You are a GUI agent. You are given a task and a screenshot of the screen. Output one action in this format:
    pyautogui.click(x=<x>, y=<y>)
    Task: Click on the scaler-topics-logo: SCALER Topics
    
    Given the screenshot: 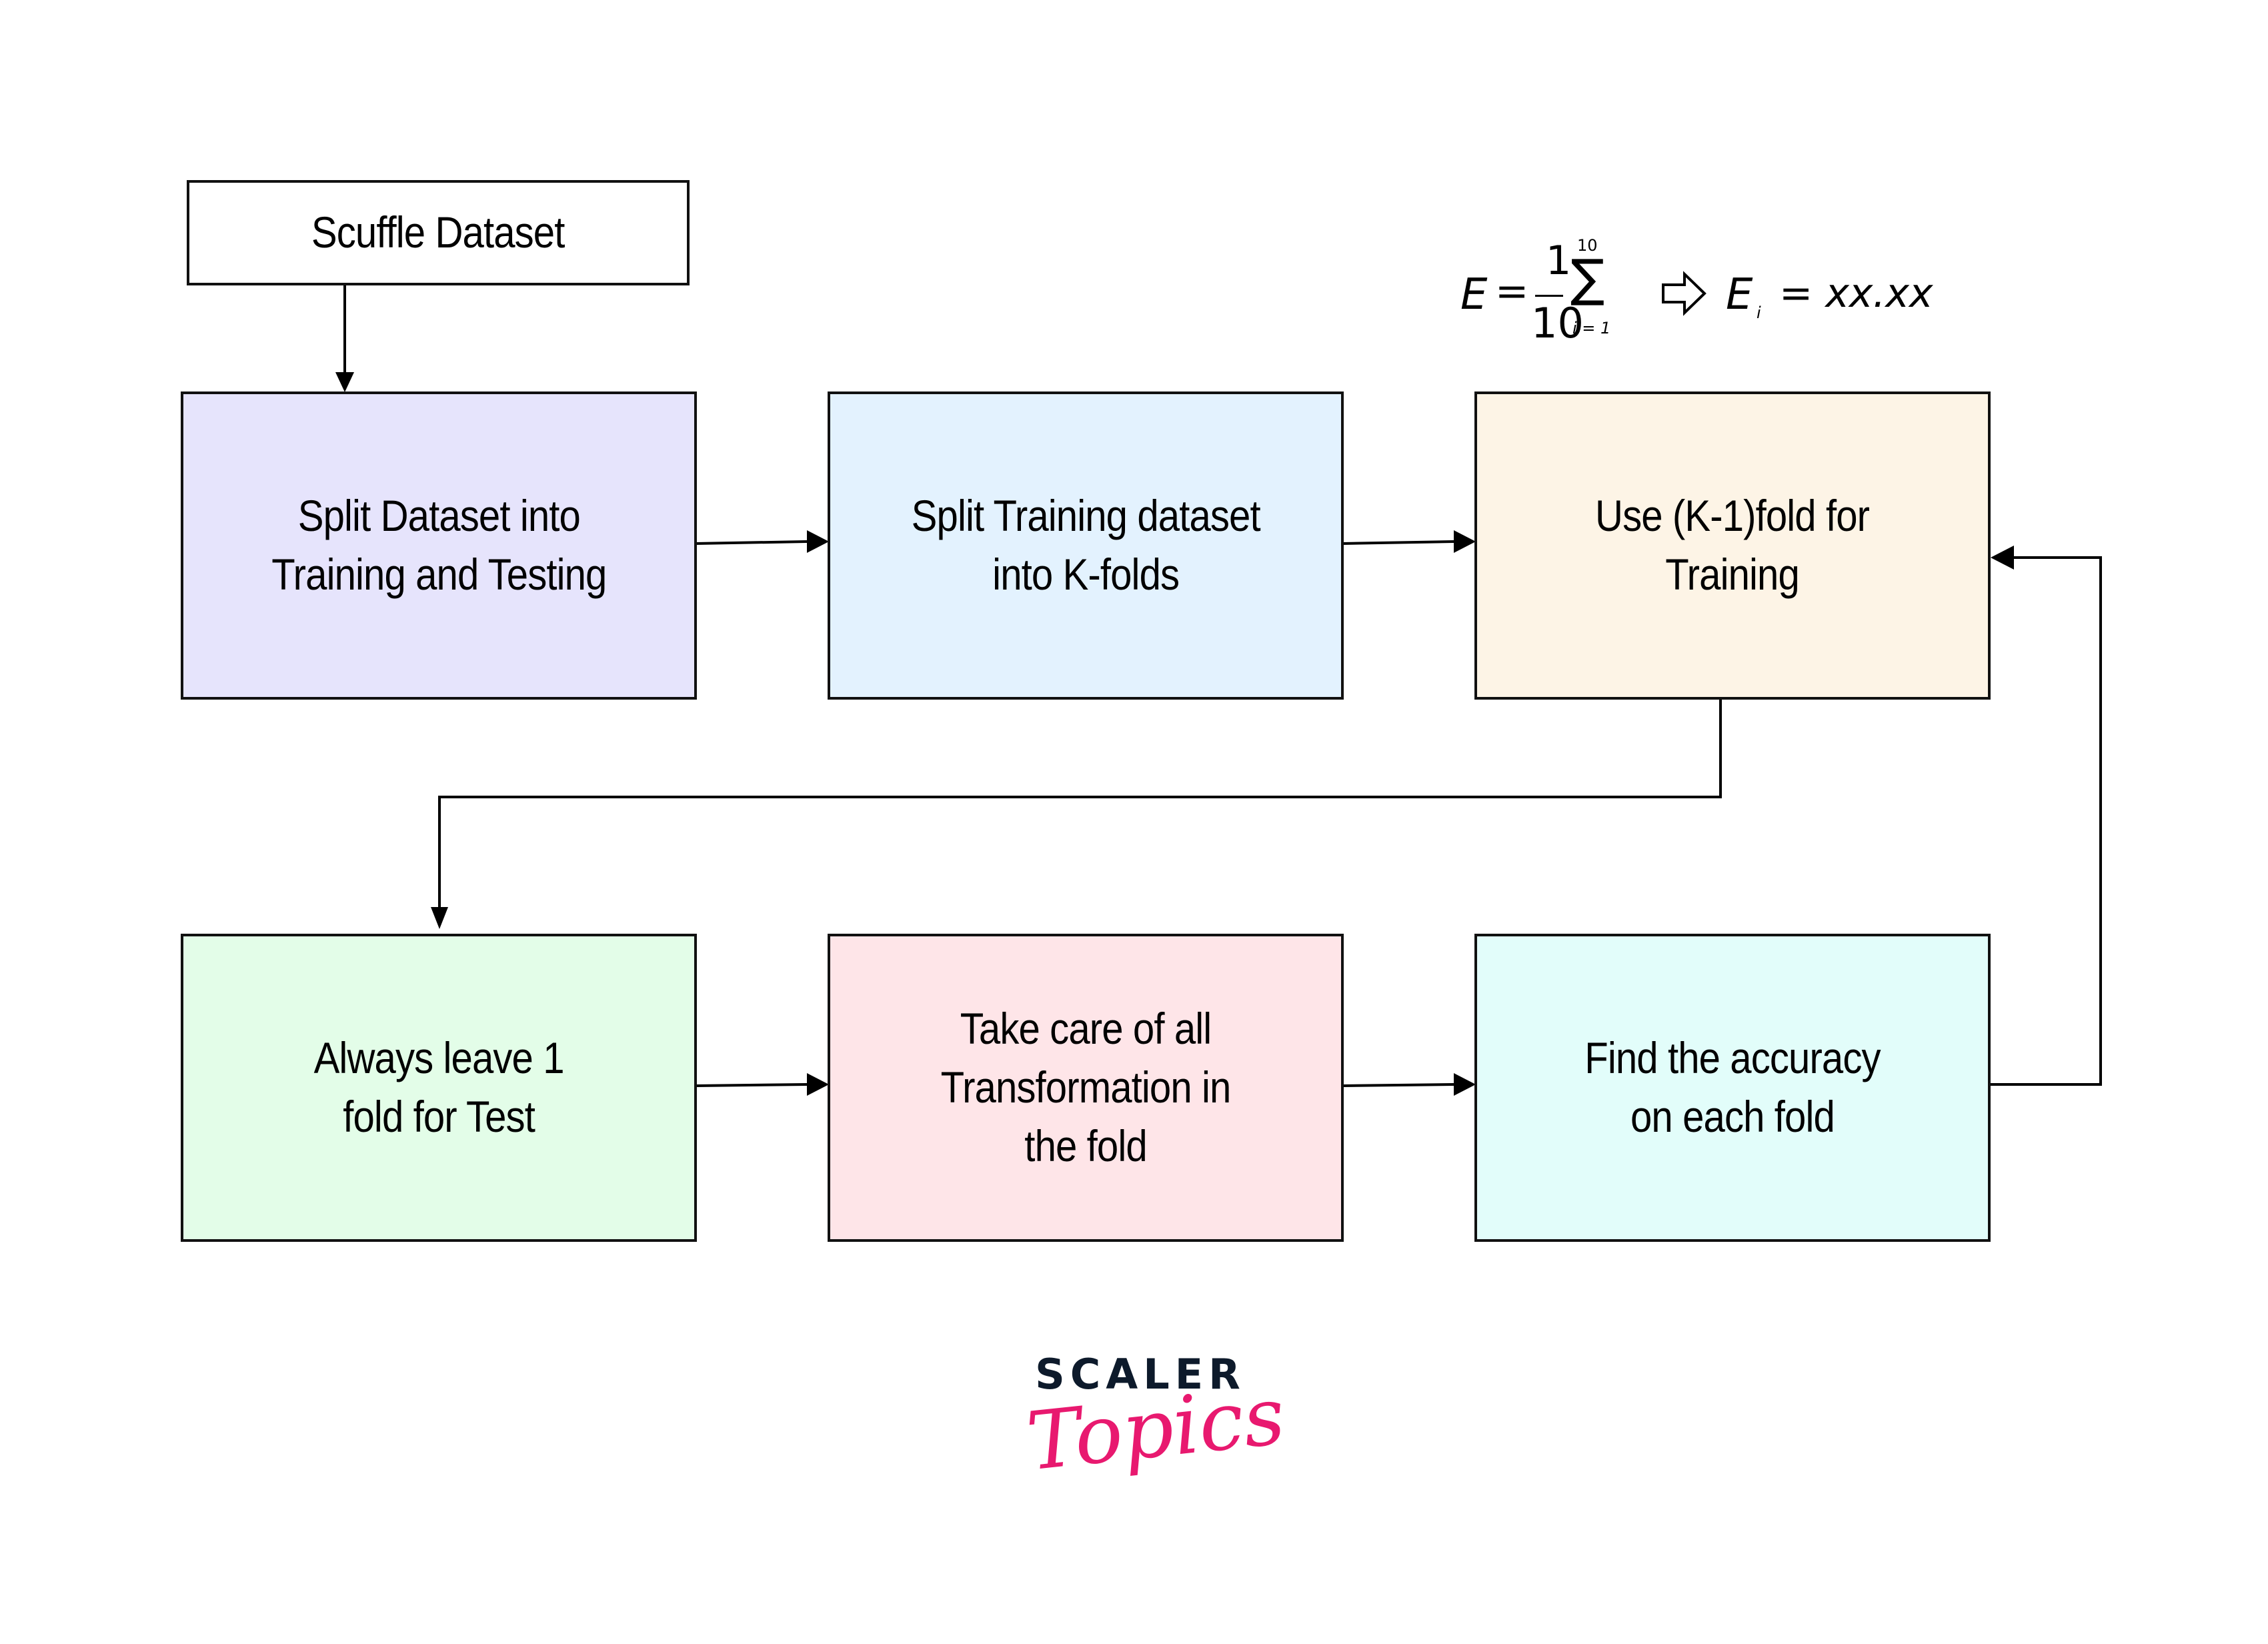 What is the action you would take?
    pyautogui.click(x=1156, y=1448)
    